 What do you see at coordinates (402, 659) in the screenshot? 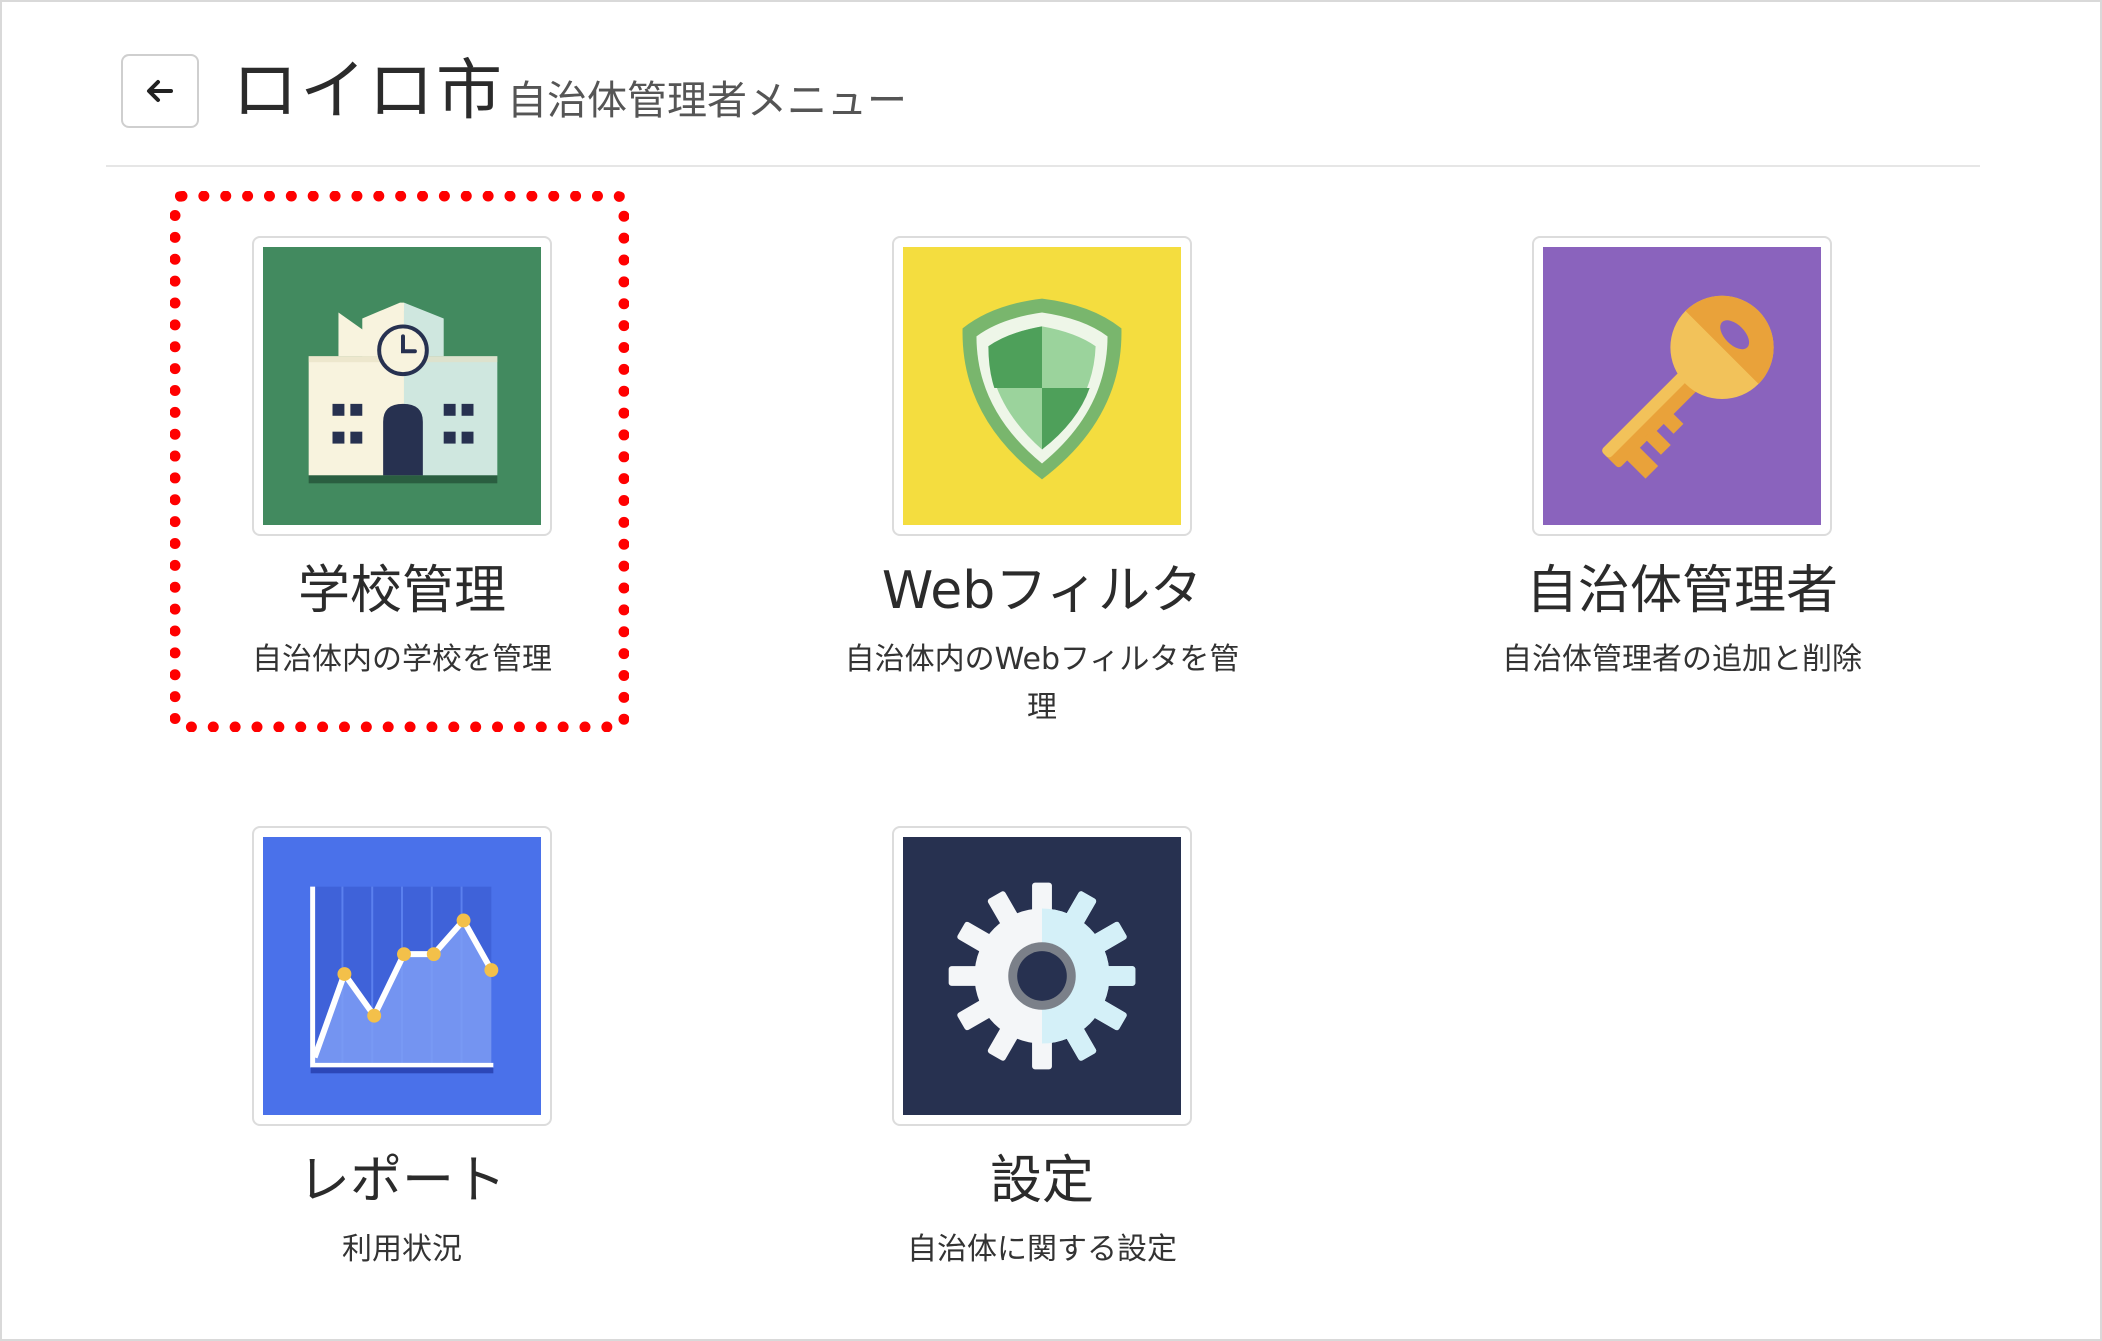
I see `tile-description: 自治体内の学校を管理` at bounding box center [402, 659].